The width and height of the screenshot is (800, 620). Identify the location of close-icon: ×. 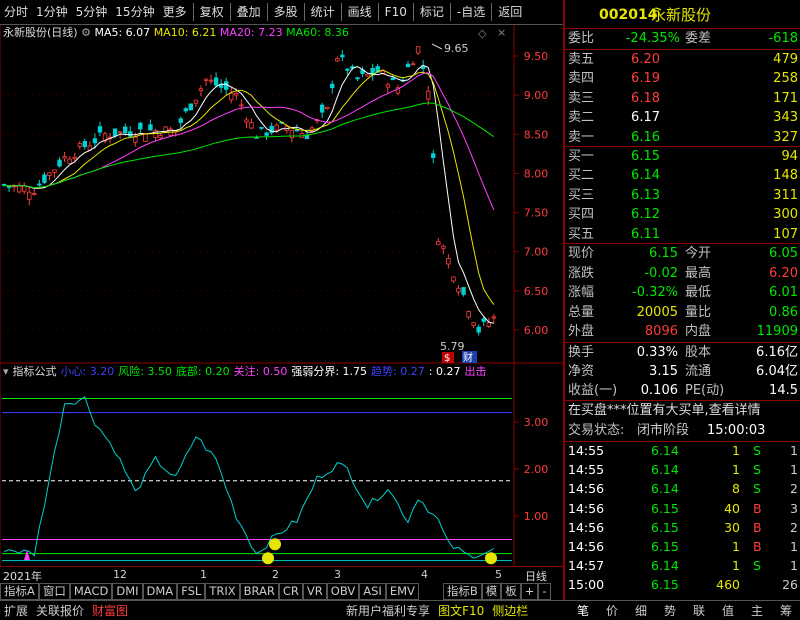
(501, 32).